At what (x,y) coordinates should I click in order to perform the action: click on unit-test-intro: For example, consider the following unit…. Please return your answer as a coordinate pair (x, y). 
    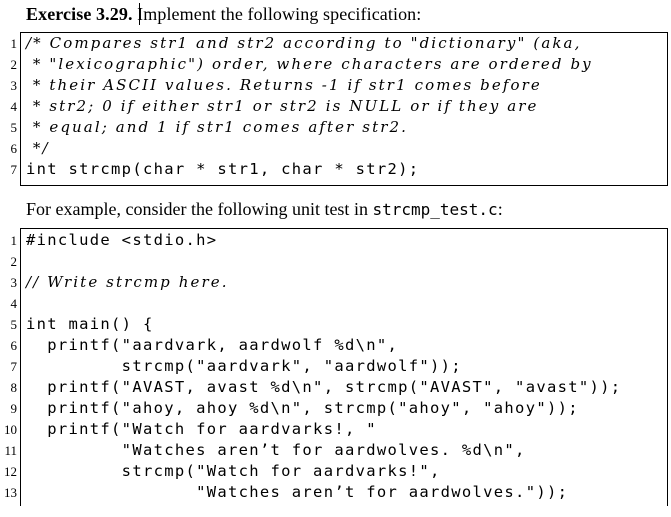
    Looking at the image, I should click on (264, 209).